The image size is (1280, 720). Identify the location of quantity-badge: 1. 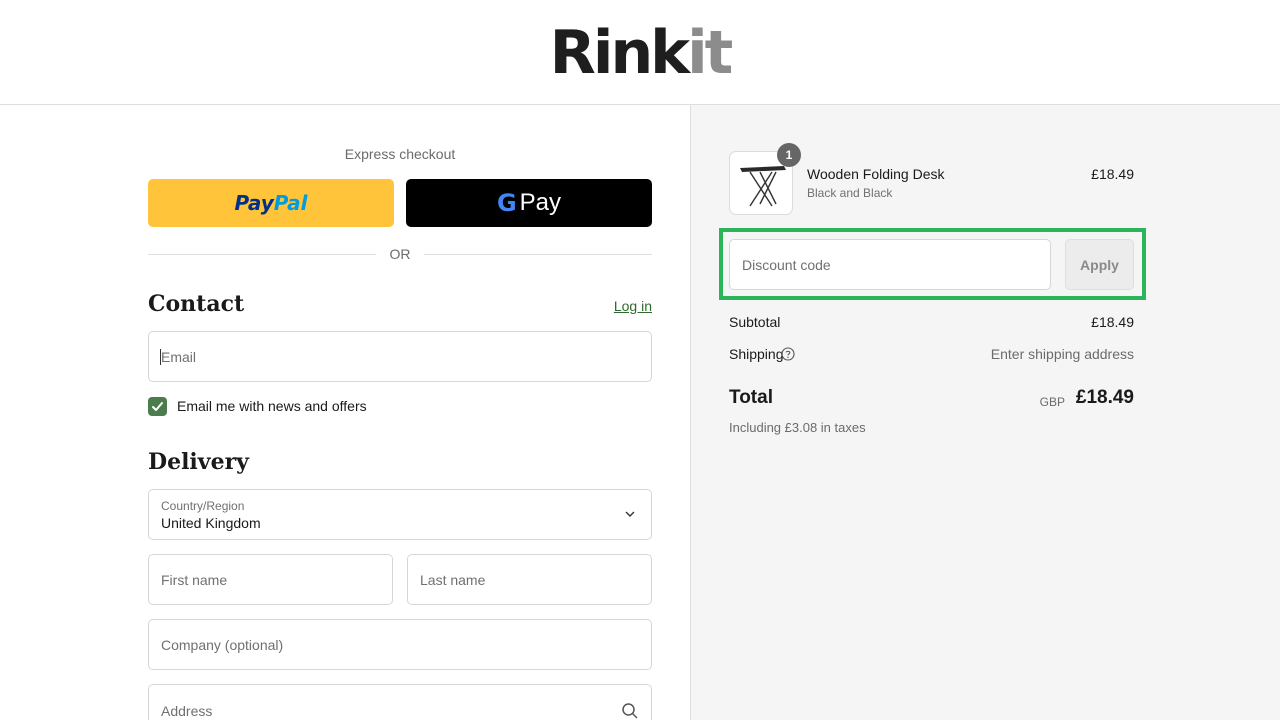
(789, 155).